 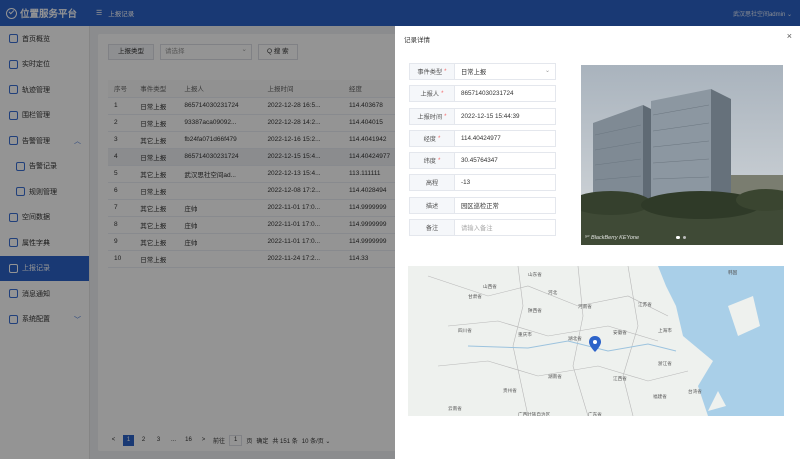 I want to click on field-label-text: 备注, so click(x=432, y=229).